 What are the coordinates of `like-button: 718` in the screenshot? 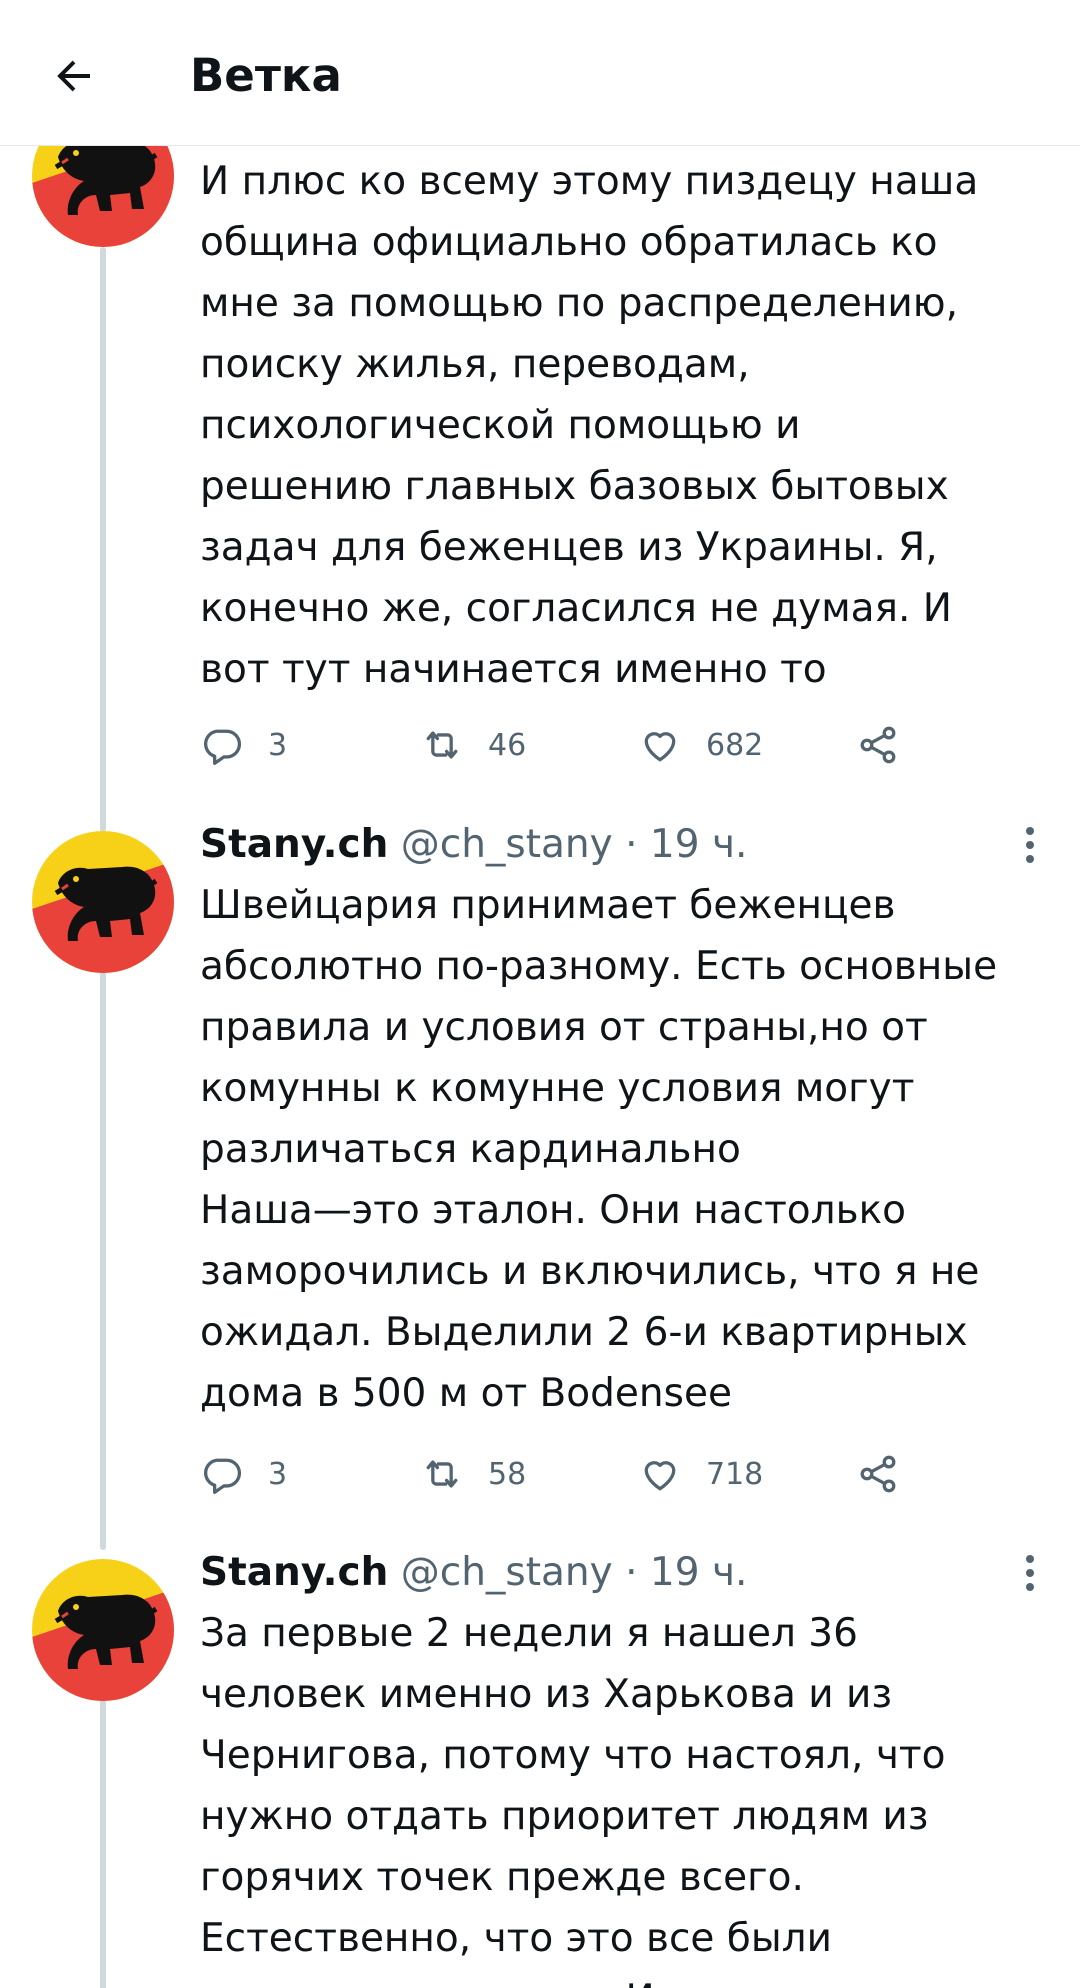 It's located at (700, 1474).